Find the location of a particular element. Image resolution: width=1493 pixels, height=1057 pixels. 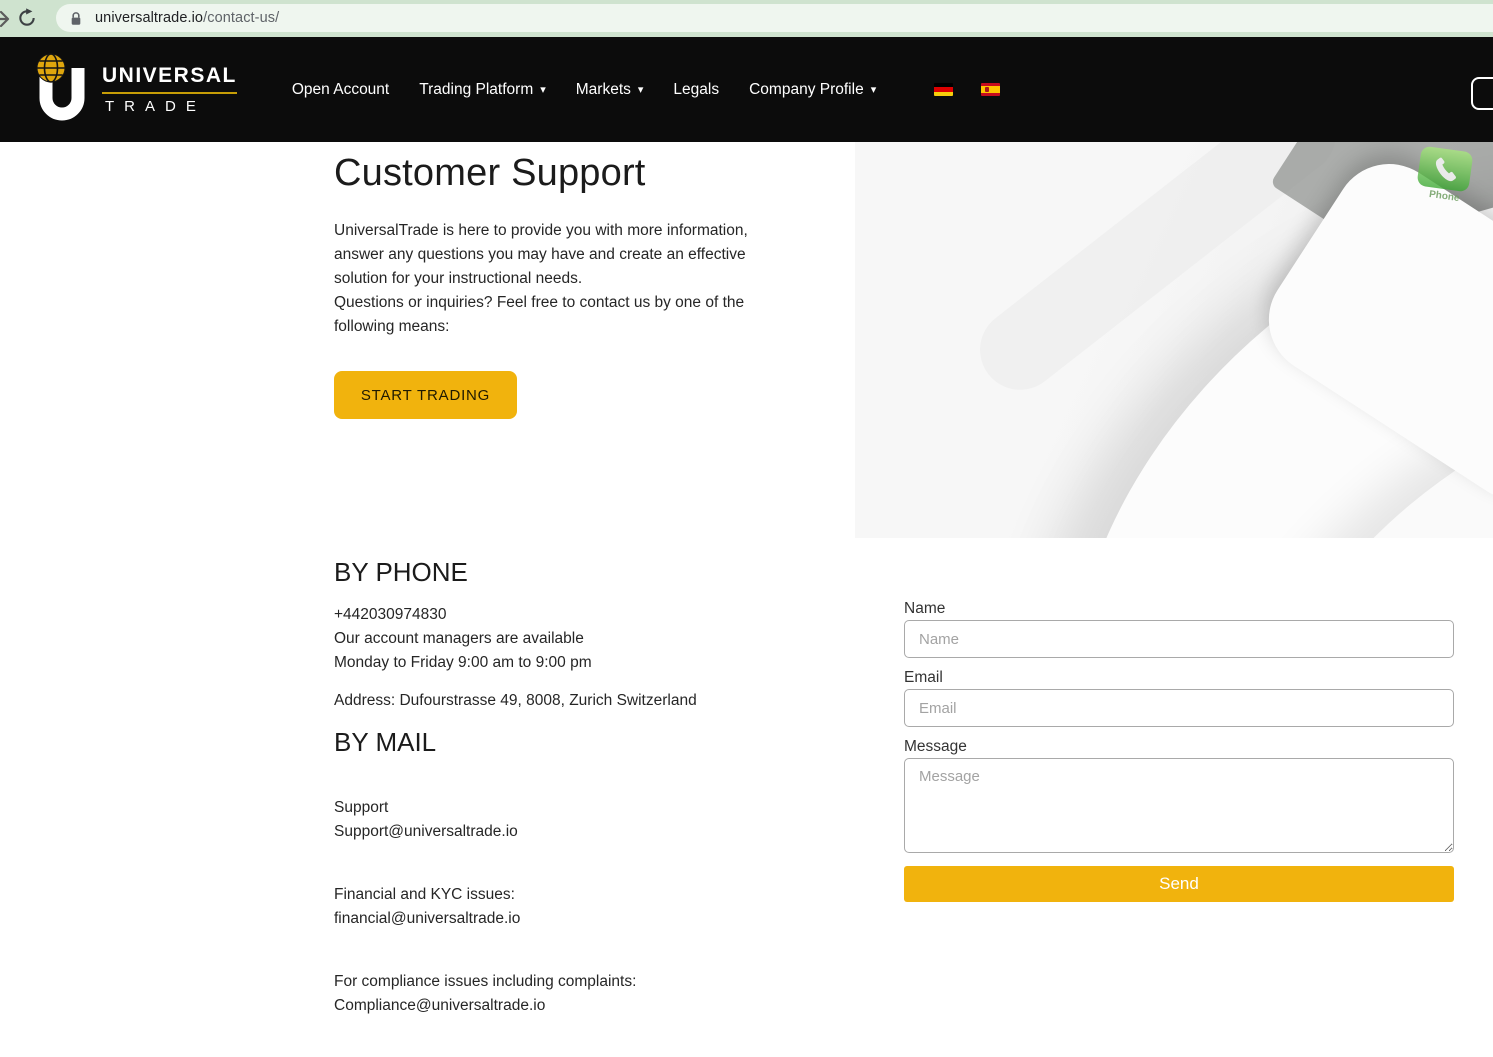

address-bar: universaltrade.io/contact-us/ is located at coordinates (774, 18).